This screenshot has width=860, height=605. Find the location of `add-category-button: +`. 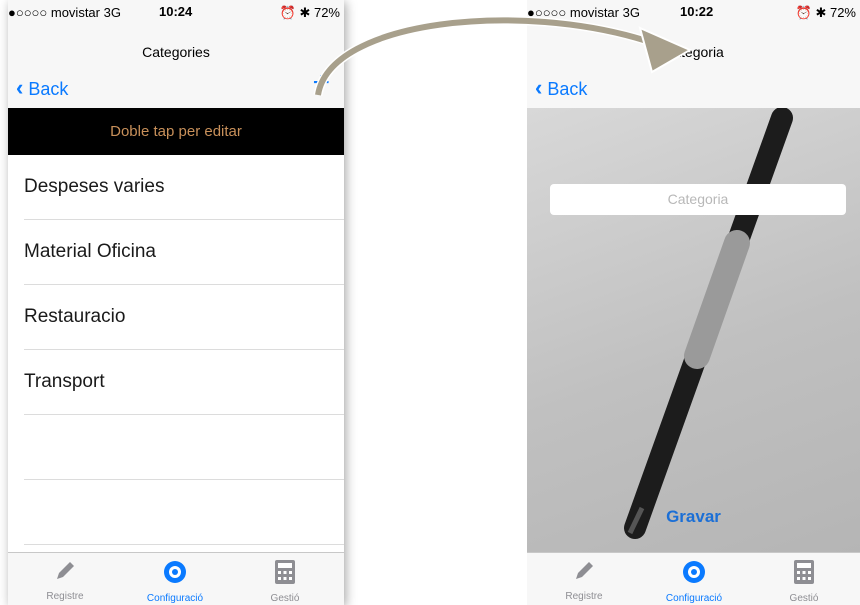

add-category-button: + is located at coordinates (321, 83).